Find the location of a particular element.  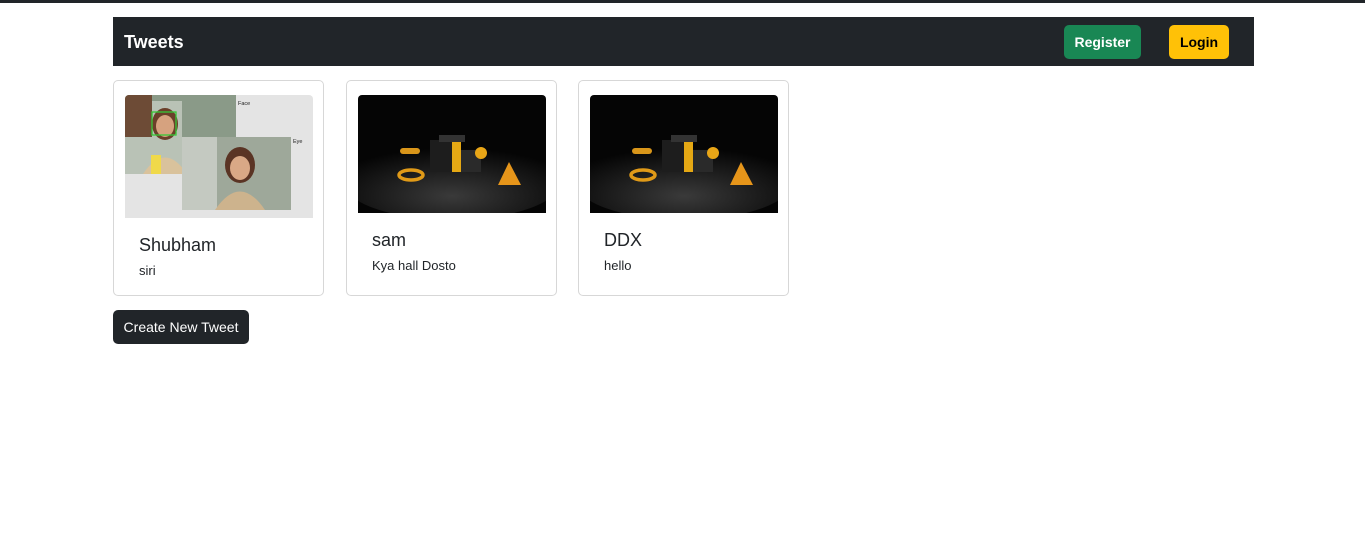

tweet-card: Face Eye Shubham siri is located at coordinates (218, 188).